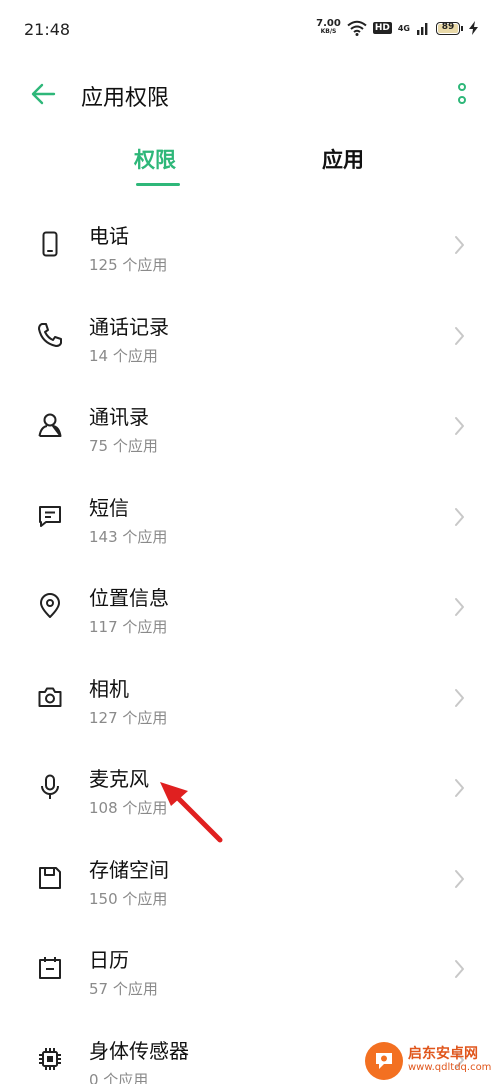  Describe the element at coordinates (250, 517) in the screenshot. I see `permission-item-sms: 短信 143 个应用` at that location.